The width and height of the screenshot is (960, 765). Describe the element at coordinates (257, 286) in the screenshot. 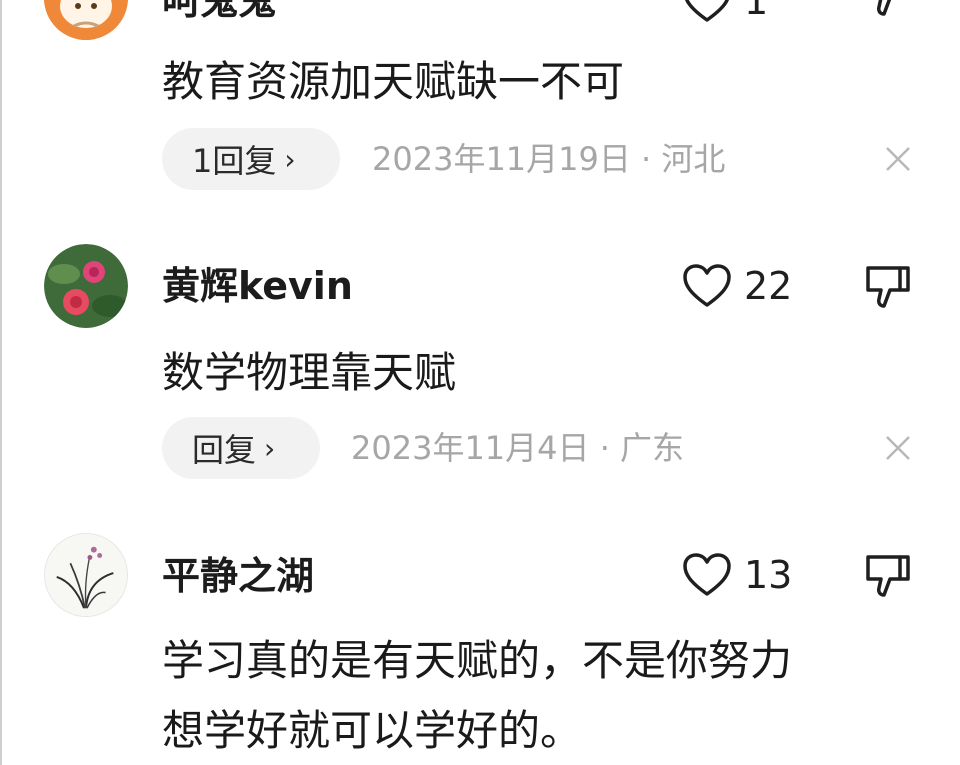

I see `username: 黄辉kevin` at that location.